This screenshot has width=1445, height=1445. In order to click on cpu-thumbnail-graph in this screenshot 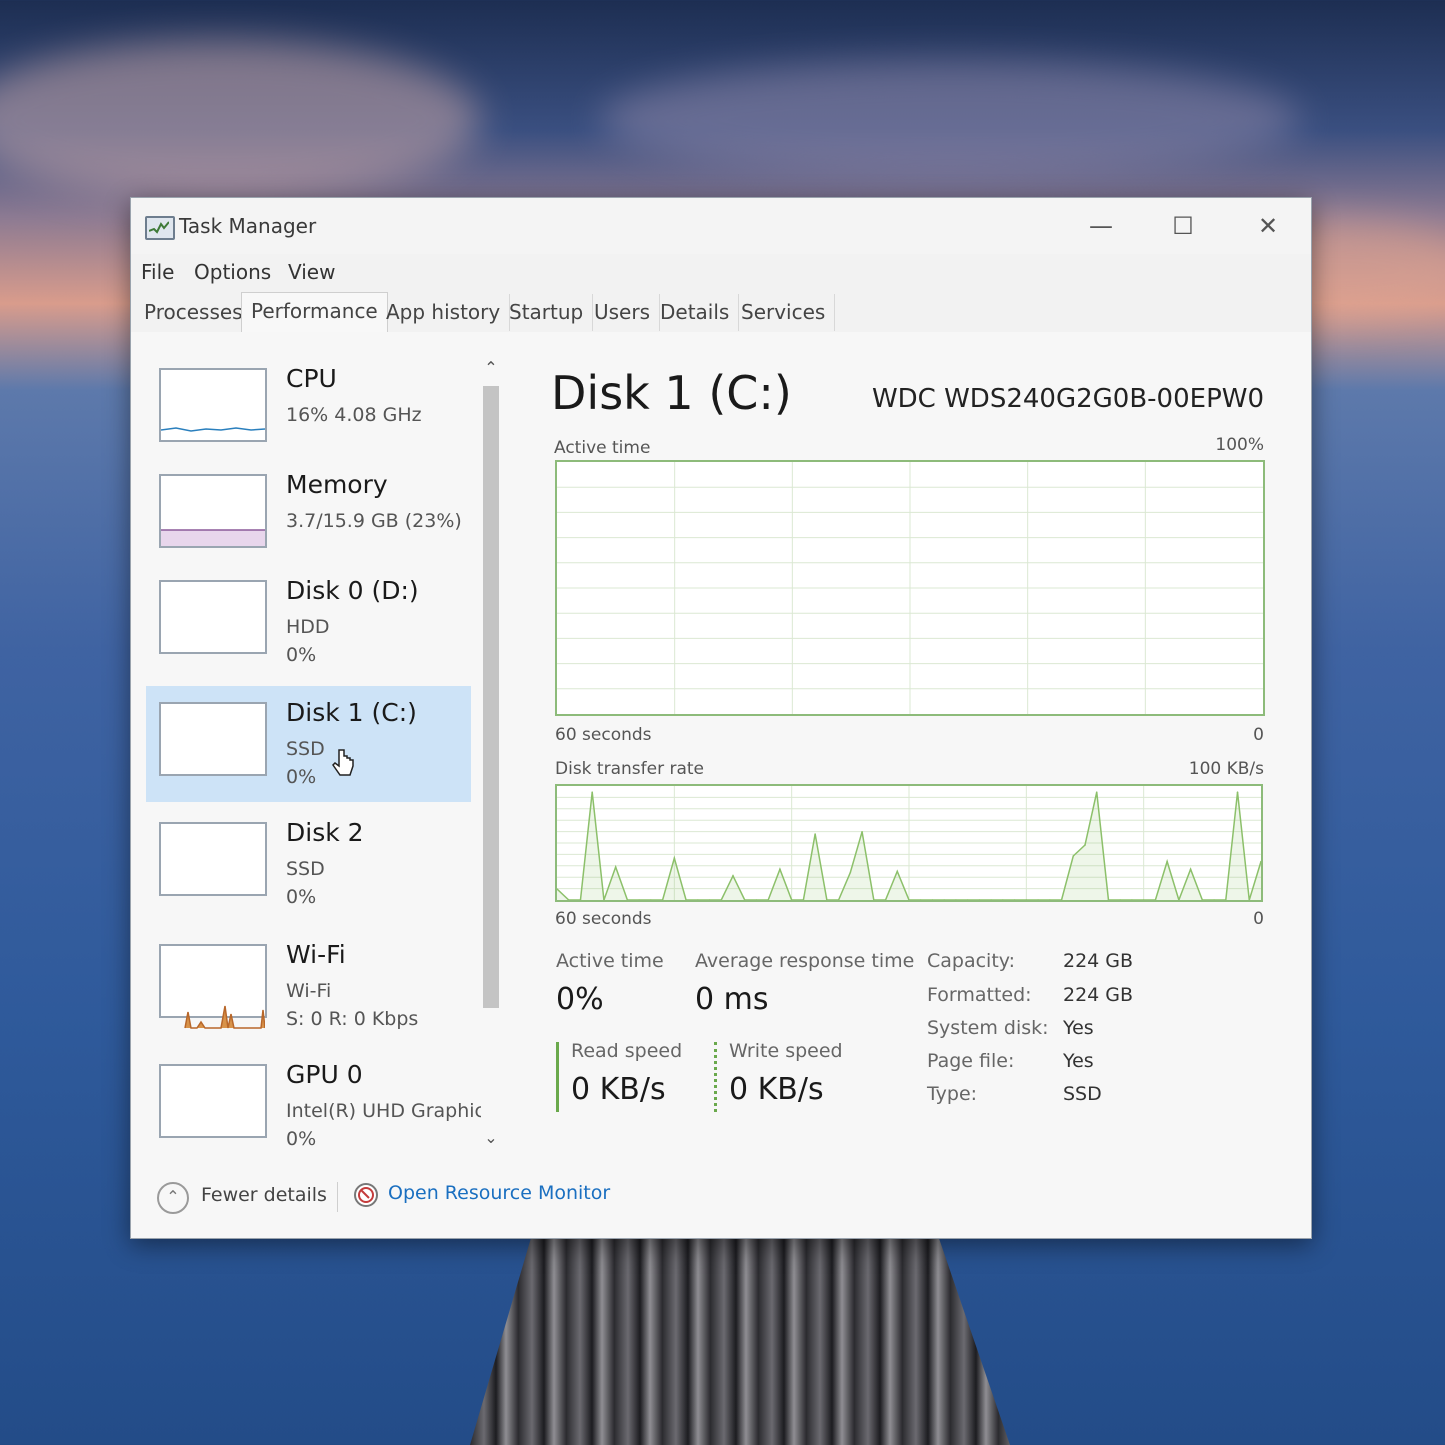, I will do `click(213, 405)`.